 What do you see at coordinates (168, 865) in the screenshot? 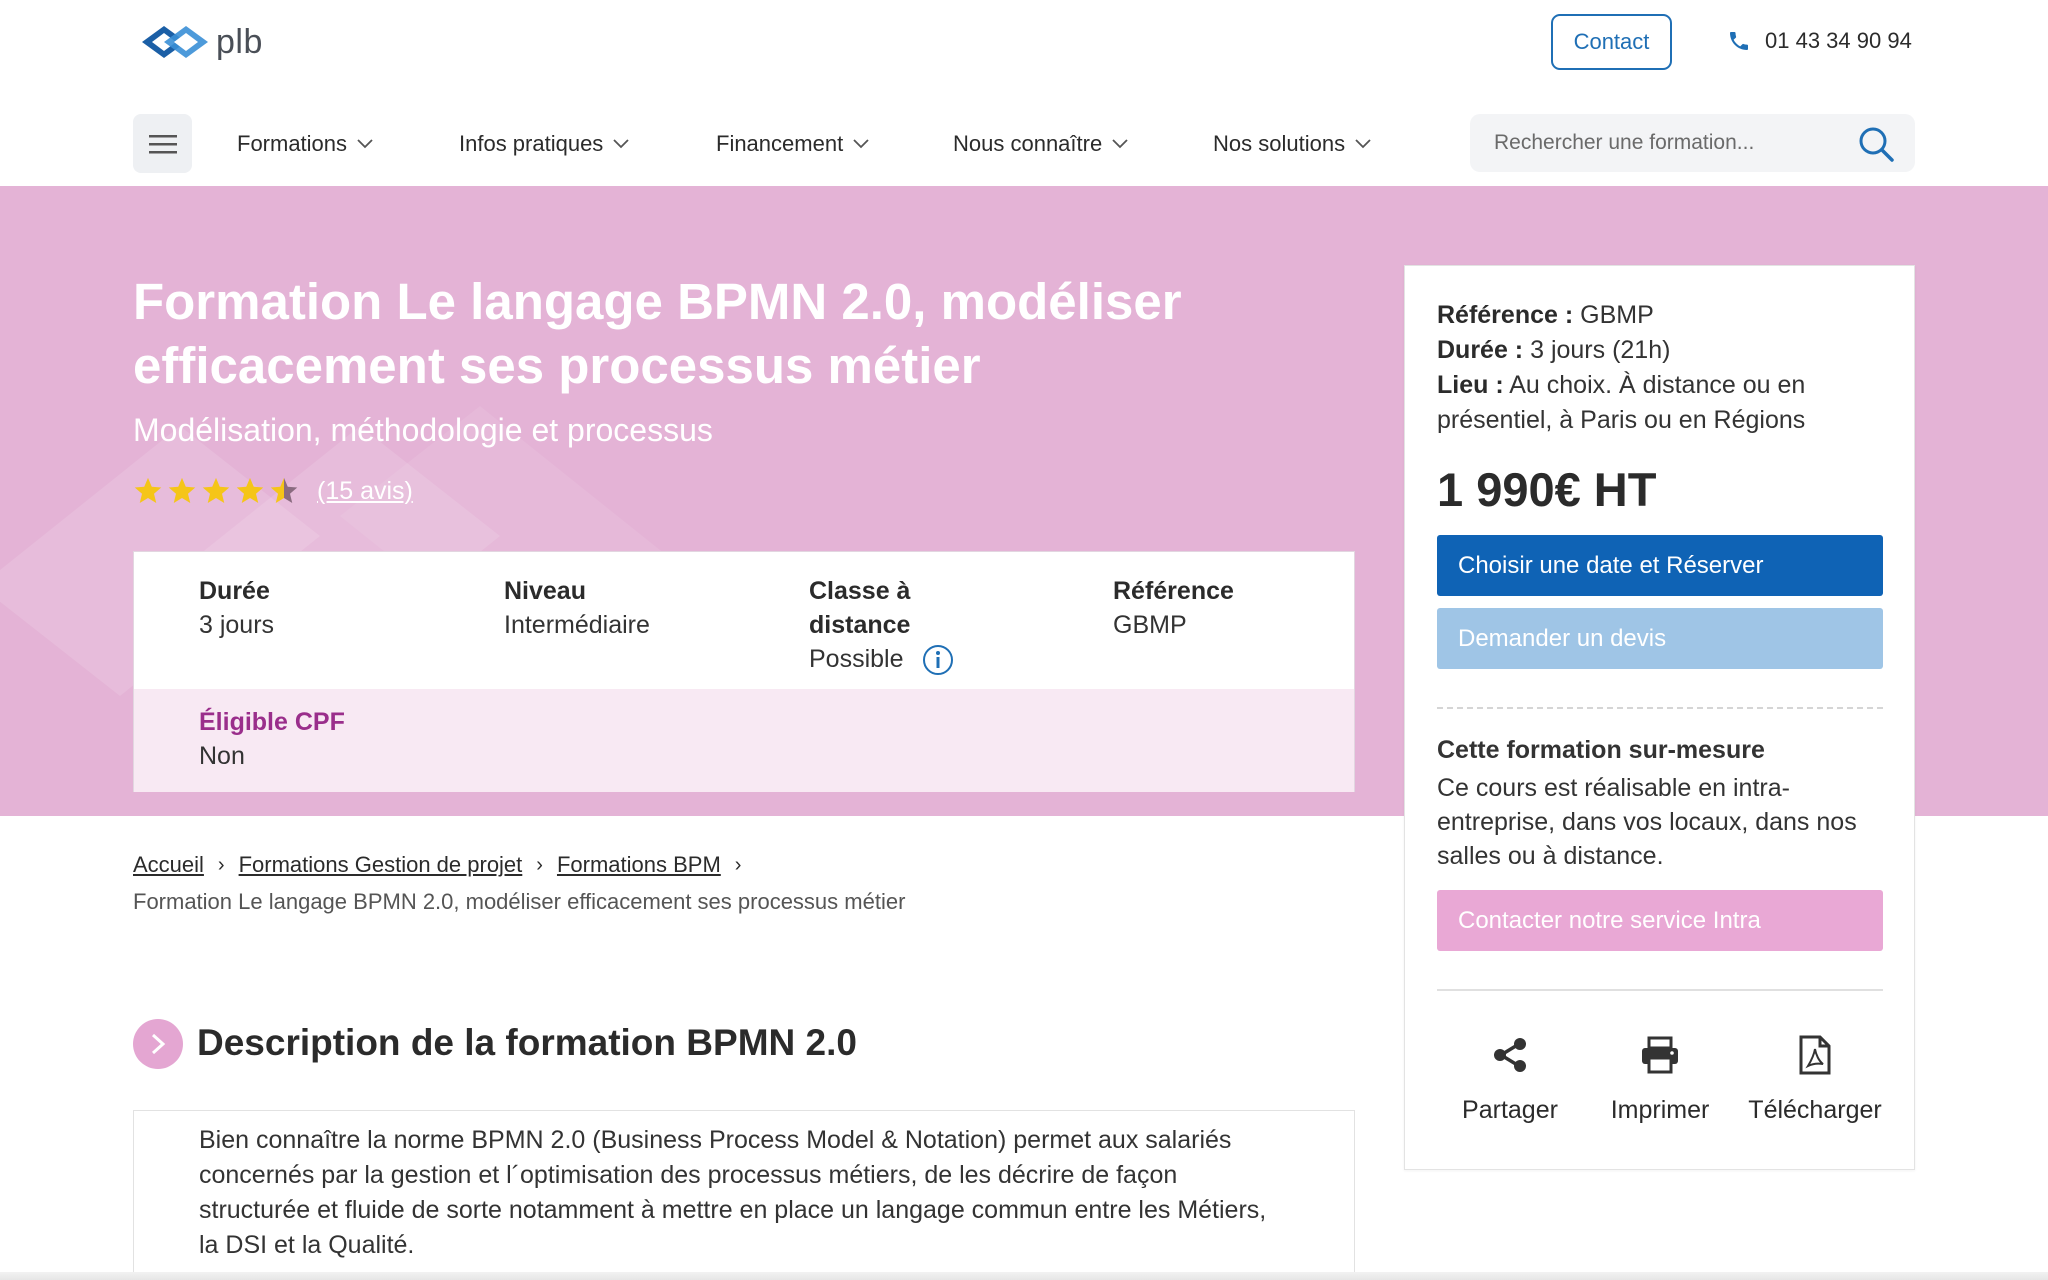
I see `breadcrumb-link-accueil: Accueil` at bounding box center [168, 865].